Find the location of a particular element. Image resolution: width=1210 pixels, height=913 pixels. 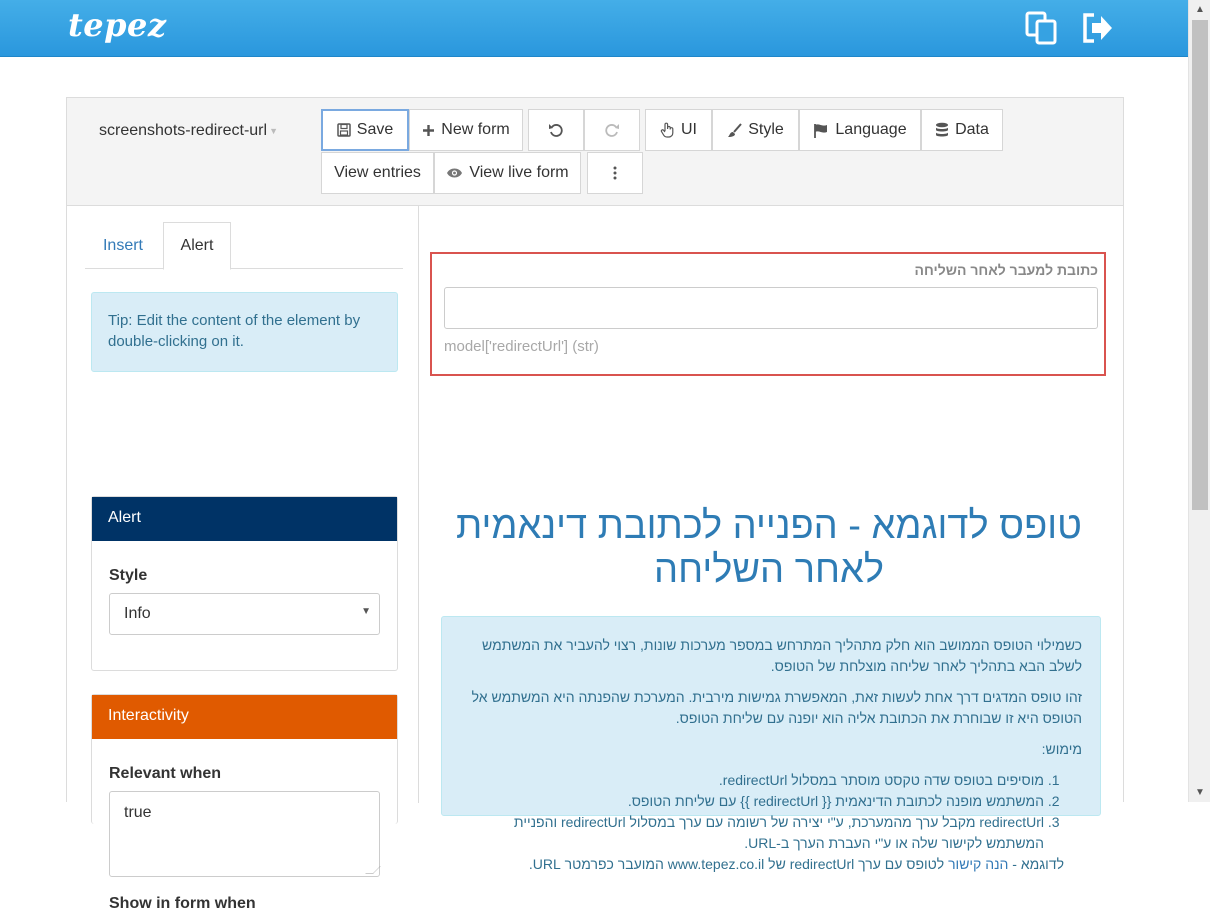

brush-icon is located at coordinates (735, 129).